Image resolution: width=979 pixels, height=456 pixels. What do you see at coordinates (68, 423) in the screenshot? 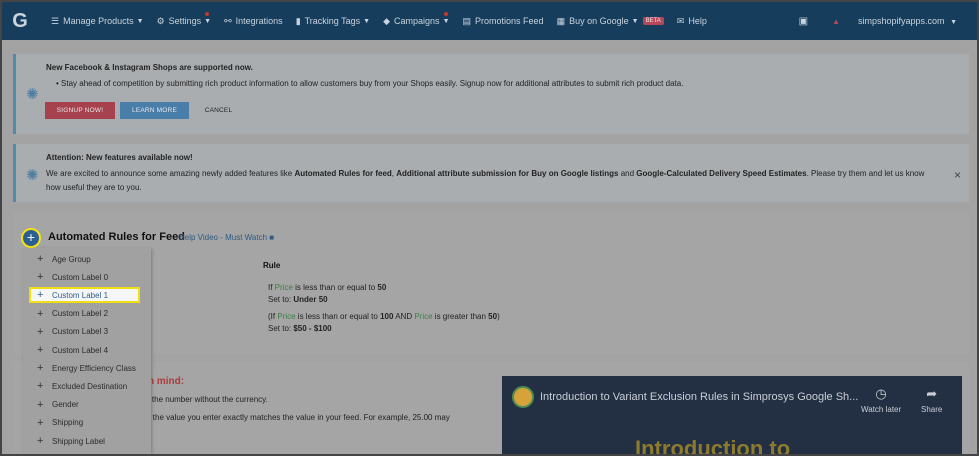
I see `dropdown-item-label: Shipping` at bounding box center [68, 423].